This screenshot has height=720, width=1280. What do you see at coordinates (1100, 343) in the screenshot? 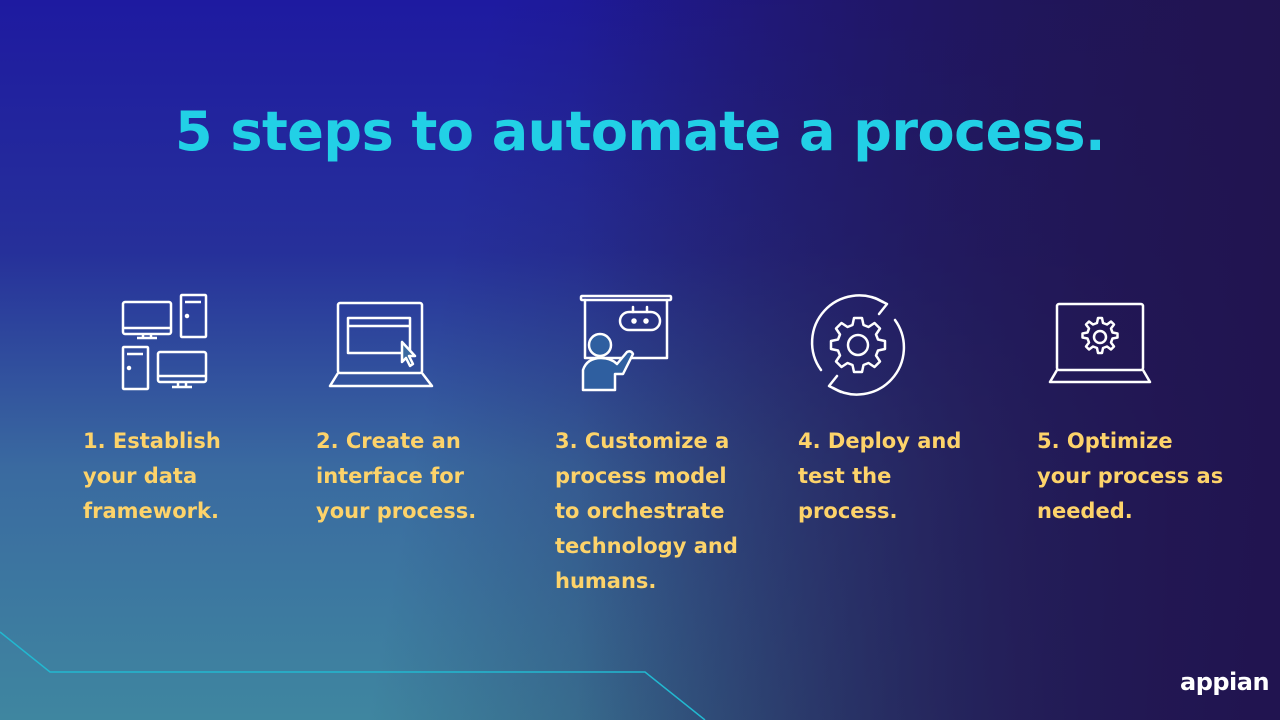
I see `laptop-gear-icon` at bounding box center [1100, 343].